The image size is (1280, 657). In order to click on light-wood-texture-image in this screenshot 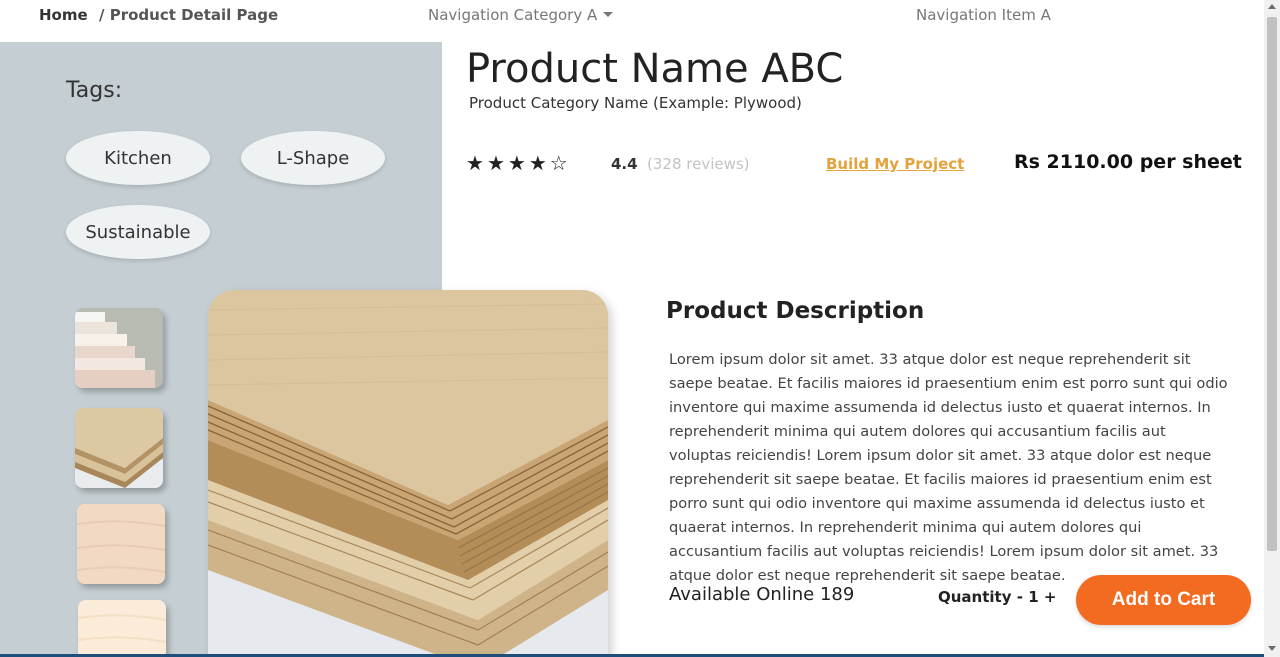, I will do `click(122, 628)`.